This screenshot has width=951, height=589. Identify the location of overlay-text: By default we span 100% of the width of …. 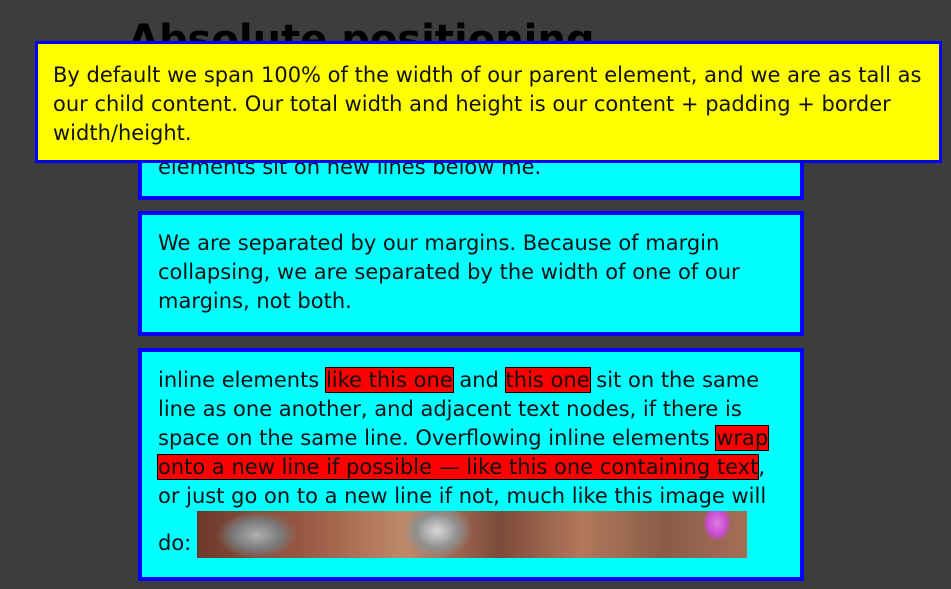
(487, 104).